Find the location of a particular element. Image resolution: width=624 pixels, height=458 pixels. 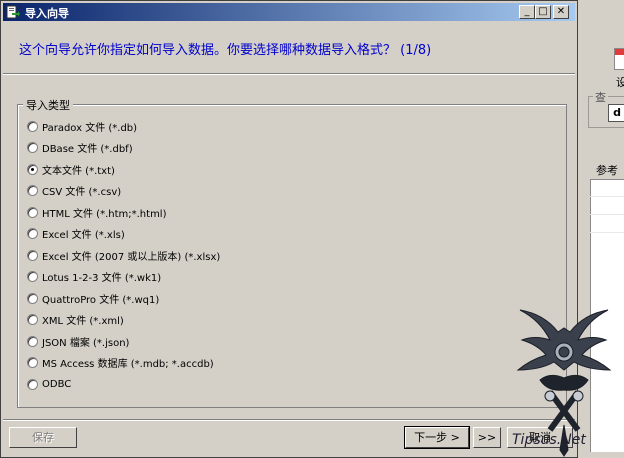

import-type-option: Excel 文件 (*.xls) is located at coordinates (76, 234).